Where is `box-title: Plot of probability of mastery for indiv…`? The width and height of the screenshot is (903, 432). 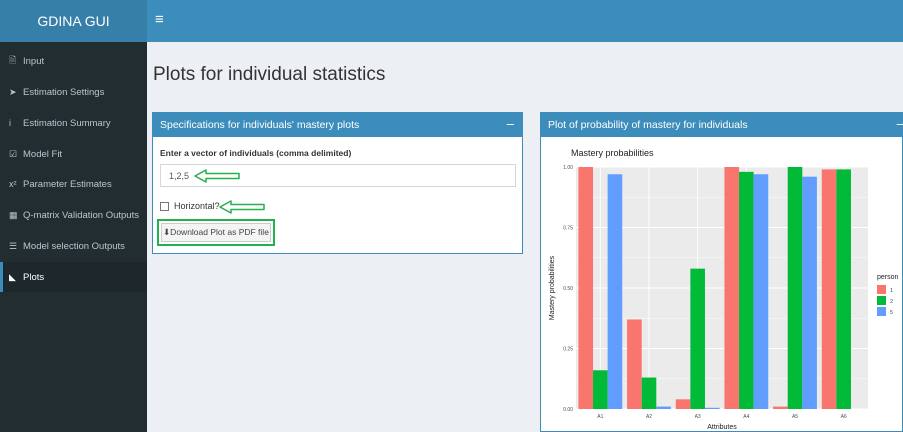 box-title: Plot of probability of mastery for indiv… is located at coordinates (648, 125).